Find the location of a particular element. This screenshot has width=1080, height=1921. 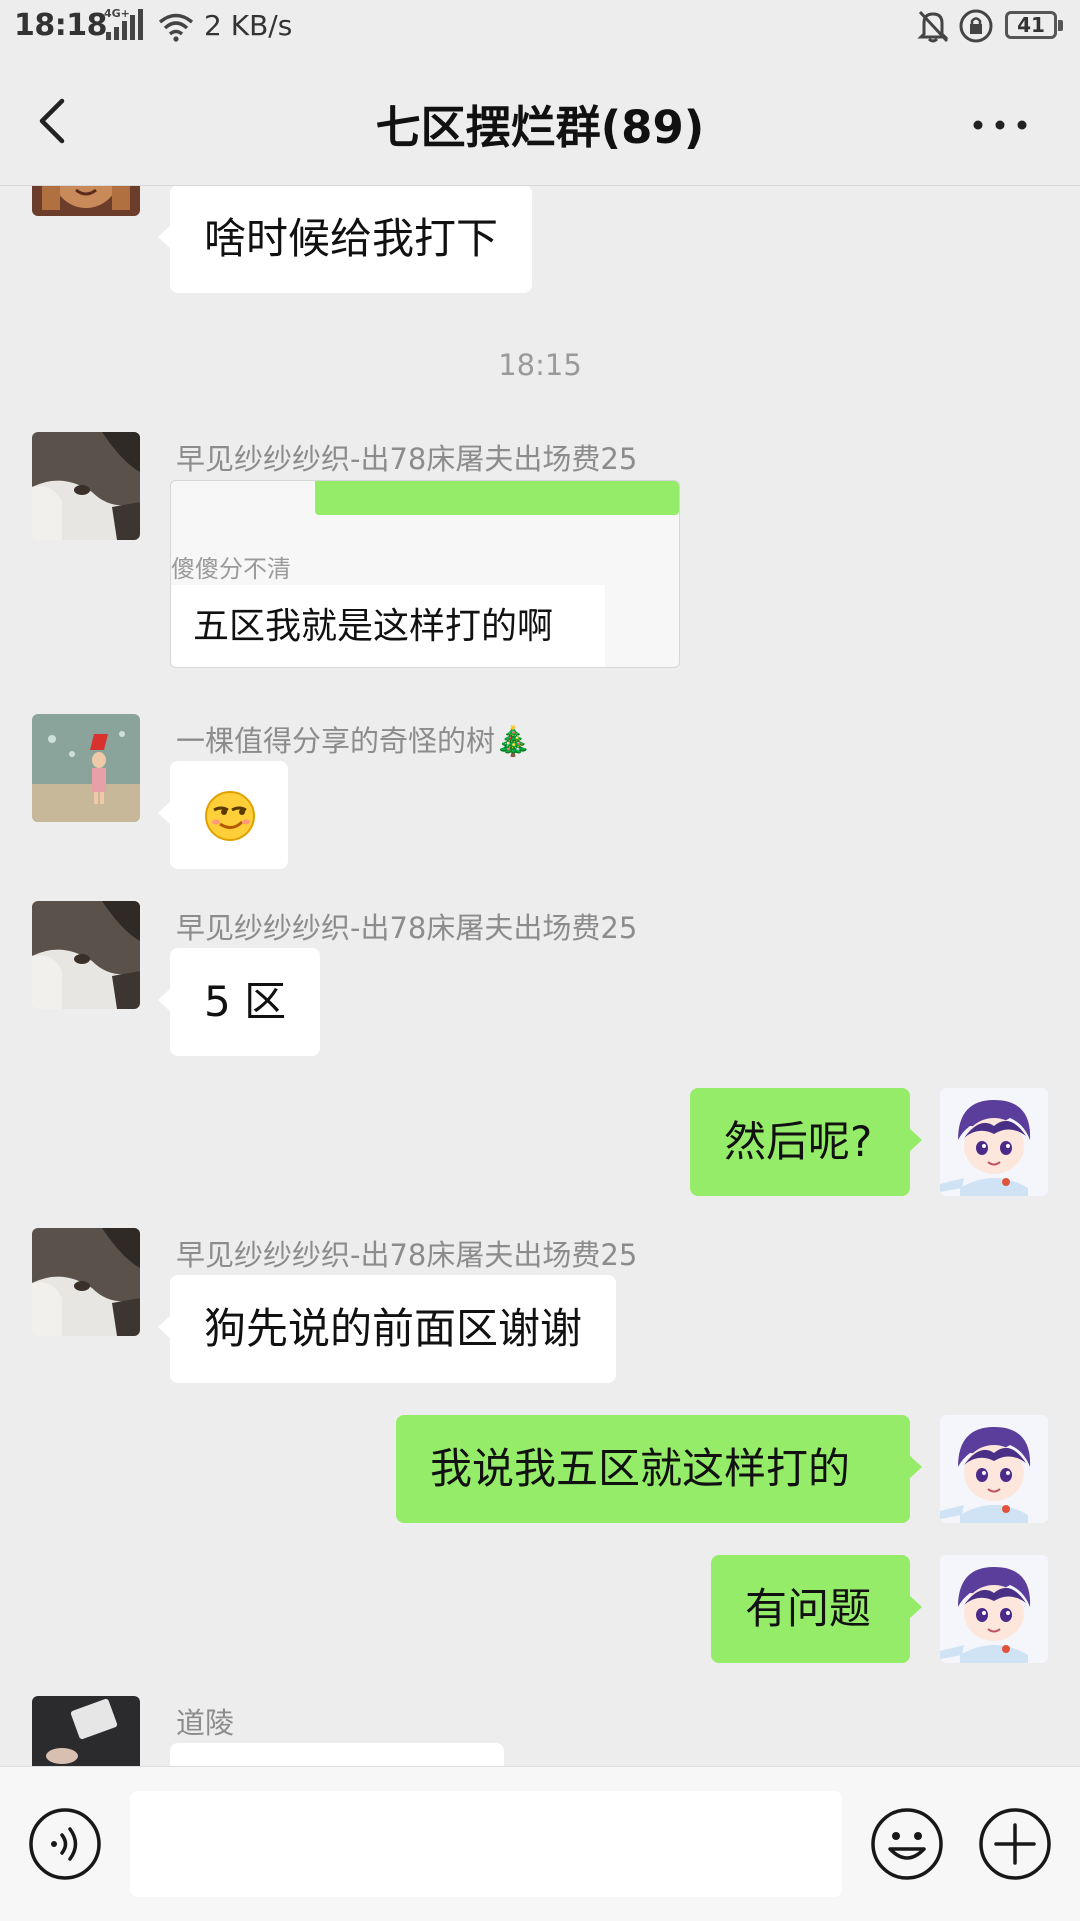

input-bar is located at coordinates (540, 1843).